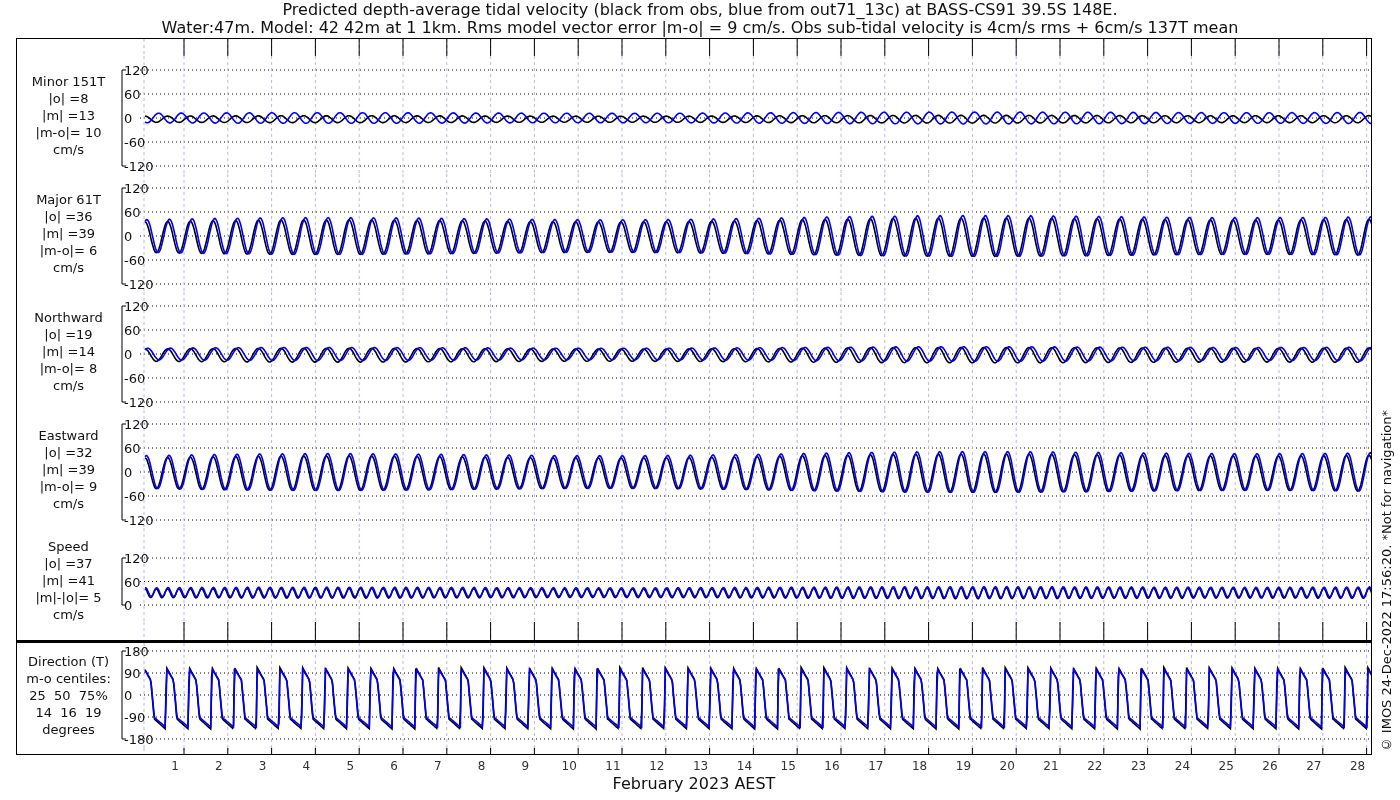 The image size is (1400, 800). I want to click on axis-tick-label: 26, so click(1270, 766).